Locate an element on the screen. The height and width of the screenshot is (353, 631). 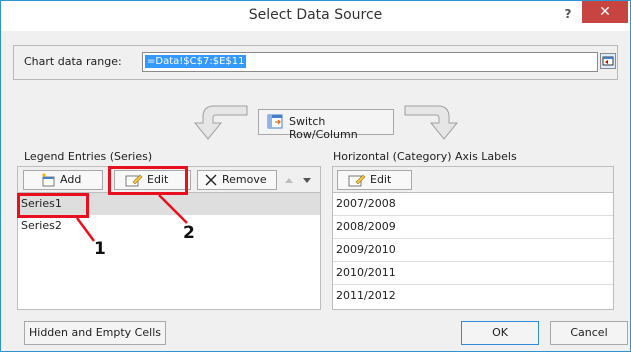
annotation-1: 1 is located at coordinates (100, 249).